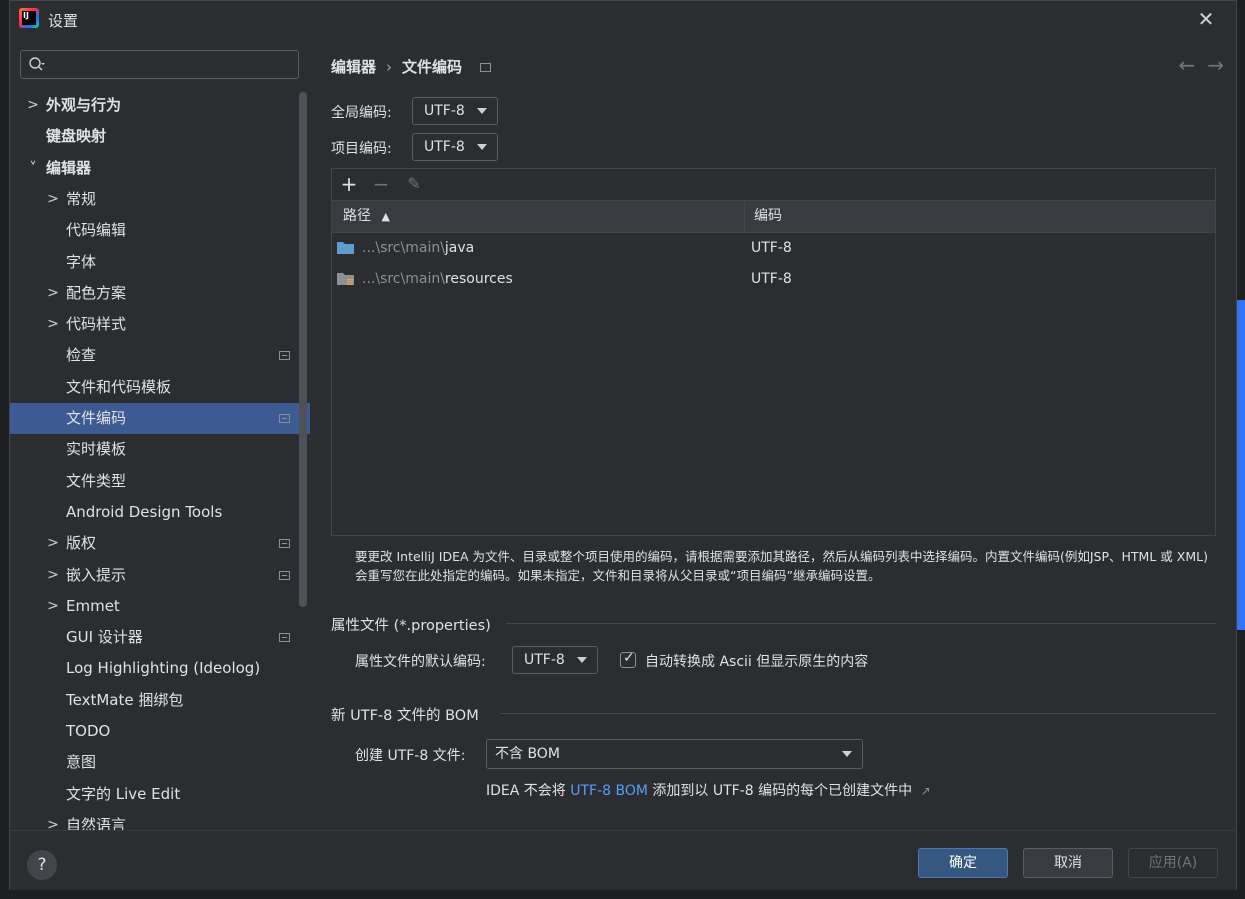 The image size is (1245, 899). I want to click on sidebar-item: > 配色方案, so click(160, 293).